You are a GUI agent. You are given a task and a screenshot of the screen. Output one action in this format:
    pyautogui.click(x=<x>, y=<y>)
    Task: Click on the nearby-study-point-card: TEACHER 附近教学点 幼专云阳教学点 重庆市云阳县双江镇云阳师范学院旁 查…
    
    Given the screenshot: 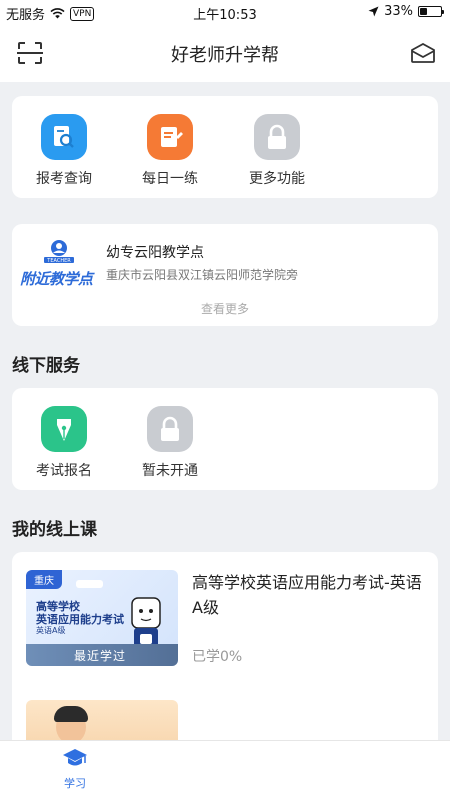 What is the action you would take?
    pyautogui.click(x=225, y=275)
    